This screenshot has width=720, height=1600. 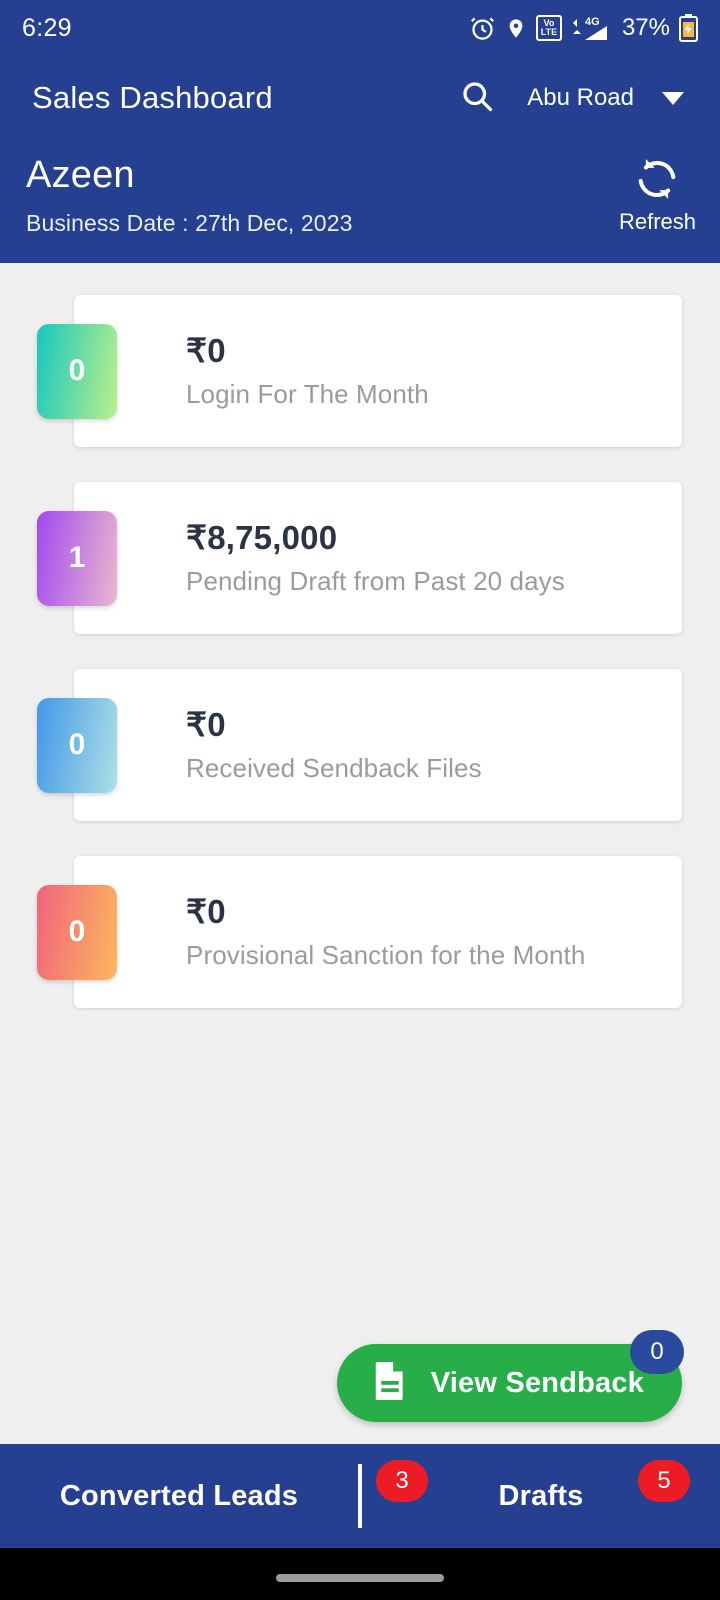 I want to click on signal-icon: 4G, so click(x=591, y=28).